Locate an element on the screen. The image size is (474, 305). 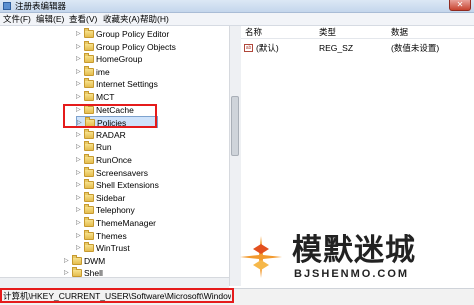
tree-node-label: DWM is located at coordinates (95, 260).